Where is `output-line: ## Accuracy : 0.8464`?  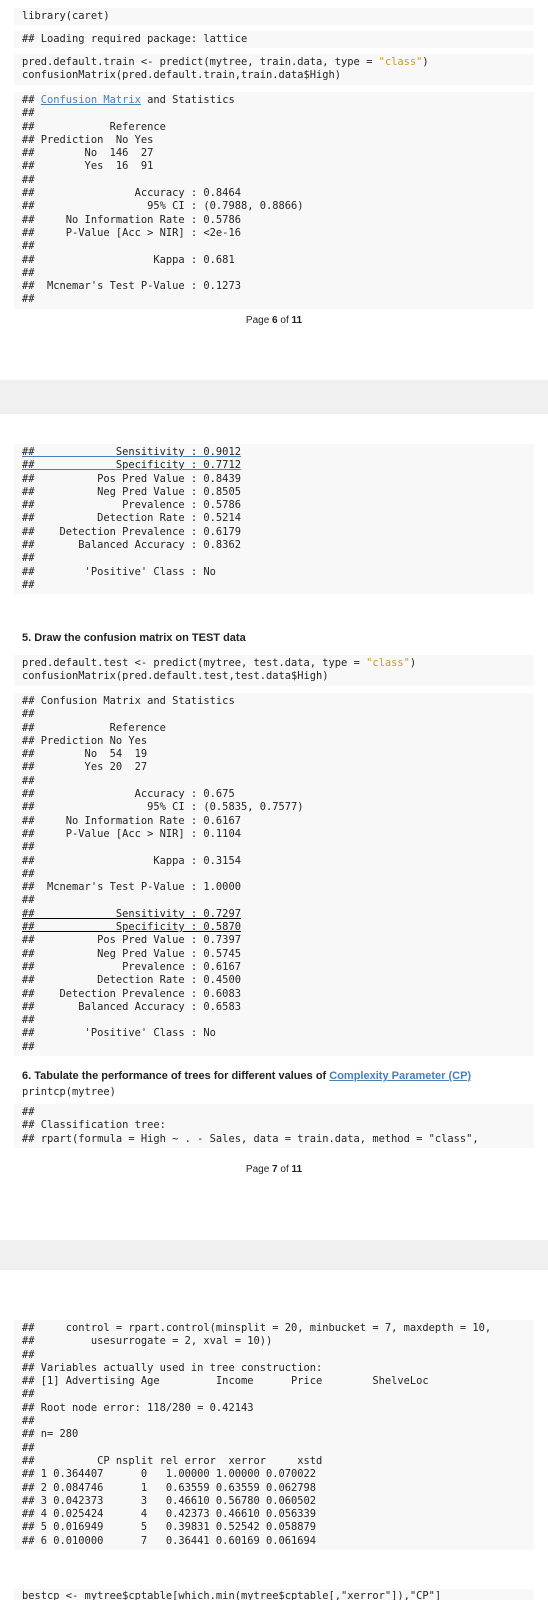 output-line: ## Accuracy : 0.8464 is located at coordinates (131, 193).